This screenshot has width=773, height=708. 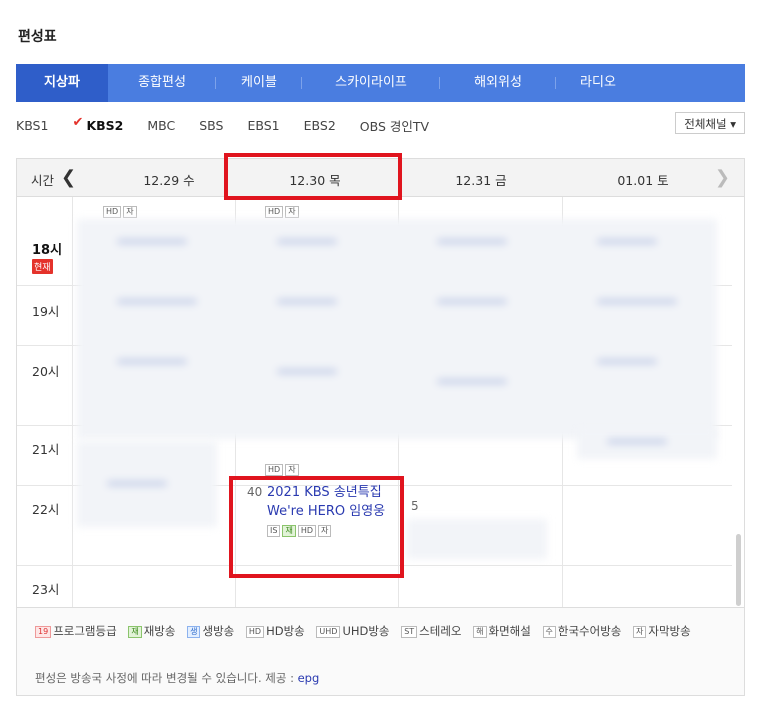 I want to click on legend-item: 19 프로그램등급, so click(x=76, y=631).